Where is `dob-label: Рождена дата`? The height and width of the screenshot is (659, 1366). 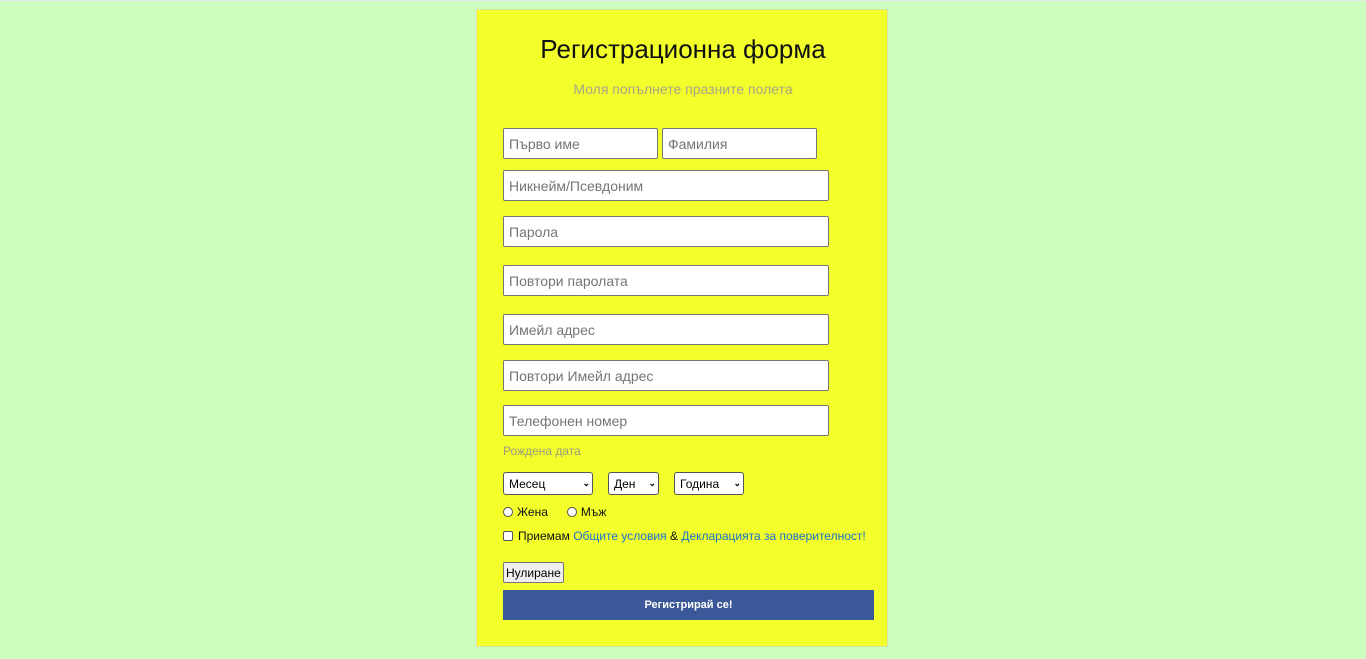
dob-label: Рождена дата is located at coordinates (542, 451).